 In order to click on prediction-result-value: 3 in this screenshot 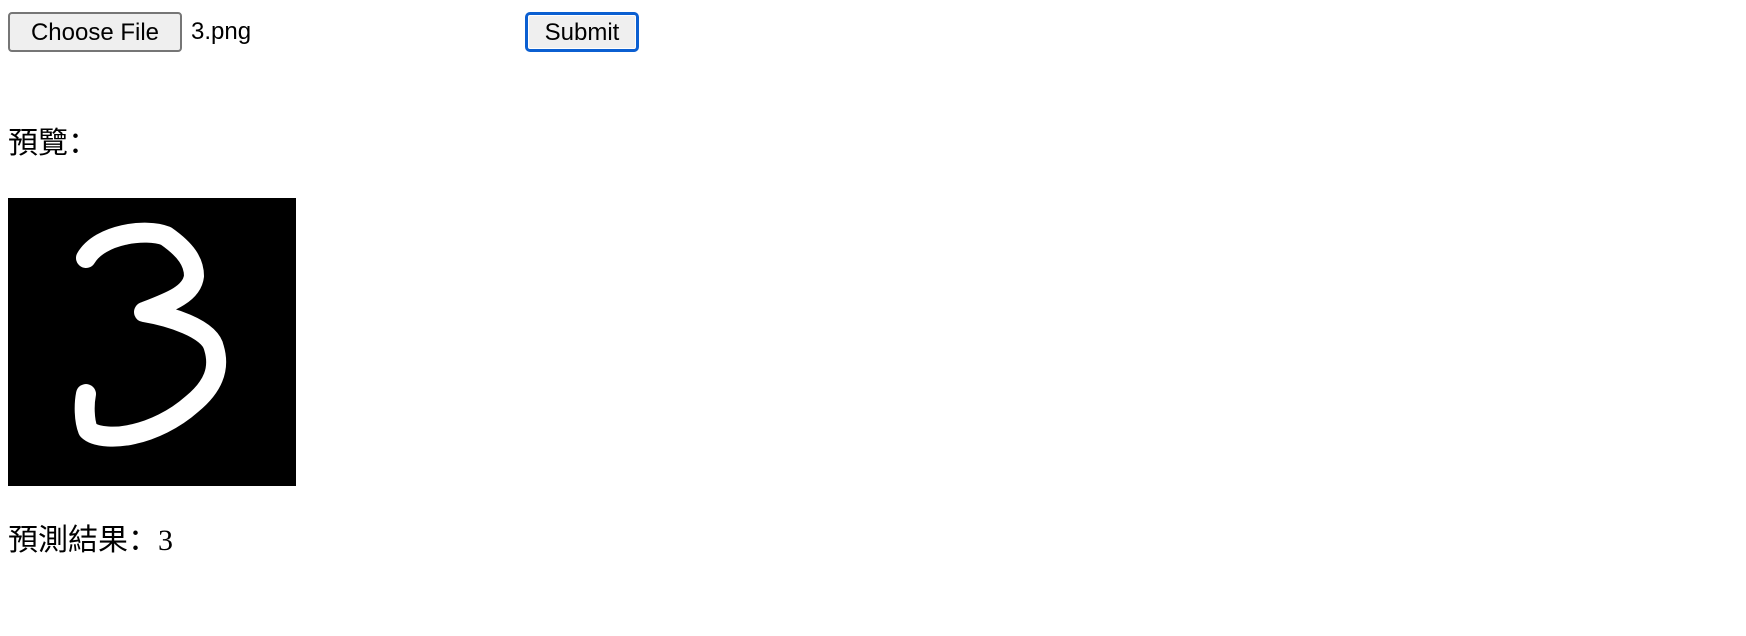, I will do `click(165, 540)`.